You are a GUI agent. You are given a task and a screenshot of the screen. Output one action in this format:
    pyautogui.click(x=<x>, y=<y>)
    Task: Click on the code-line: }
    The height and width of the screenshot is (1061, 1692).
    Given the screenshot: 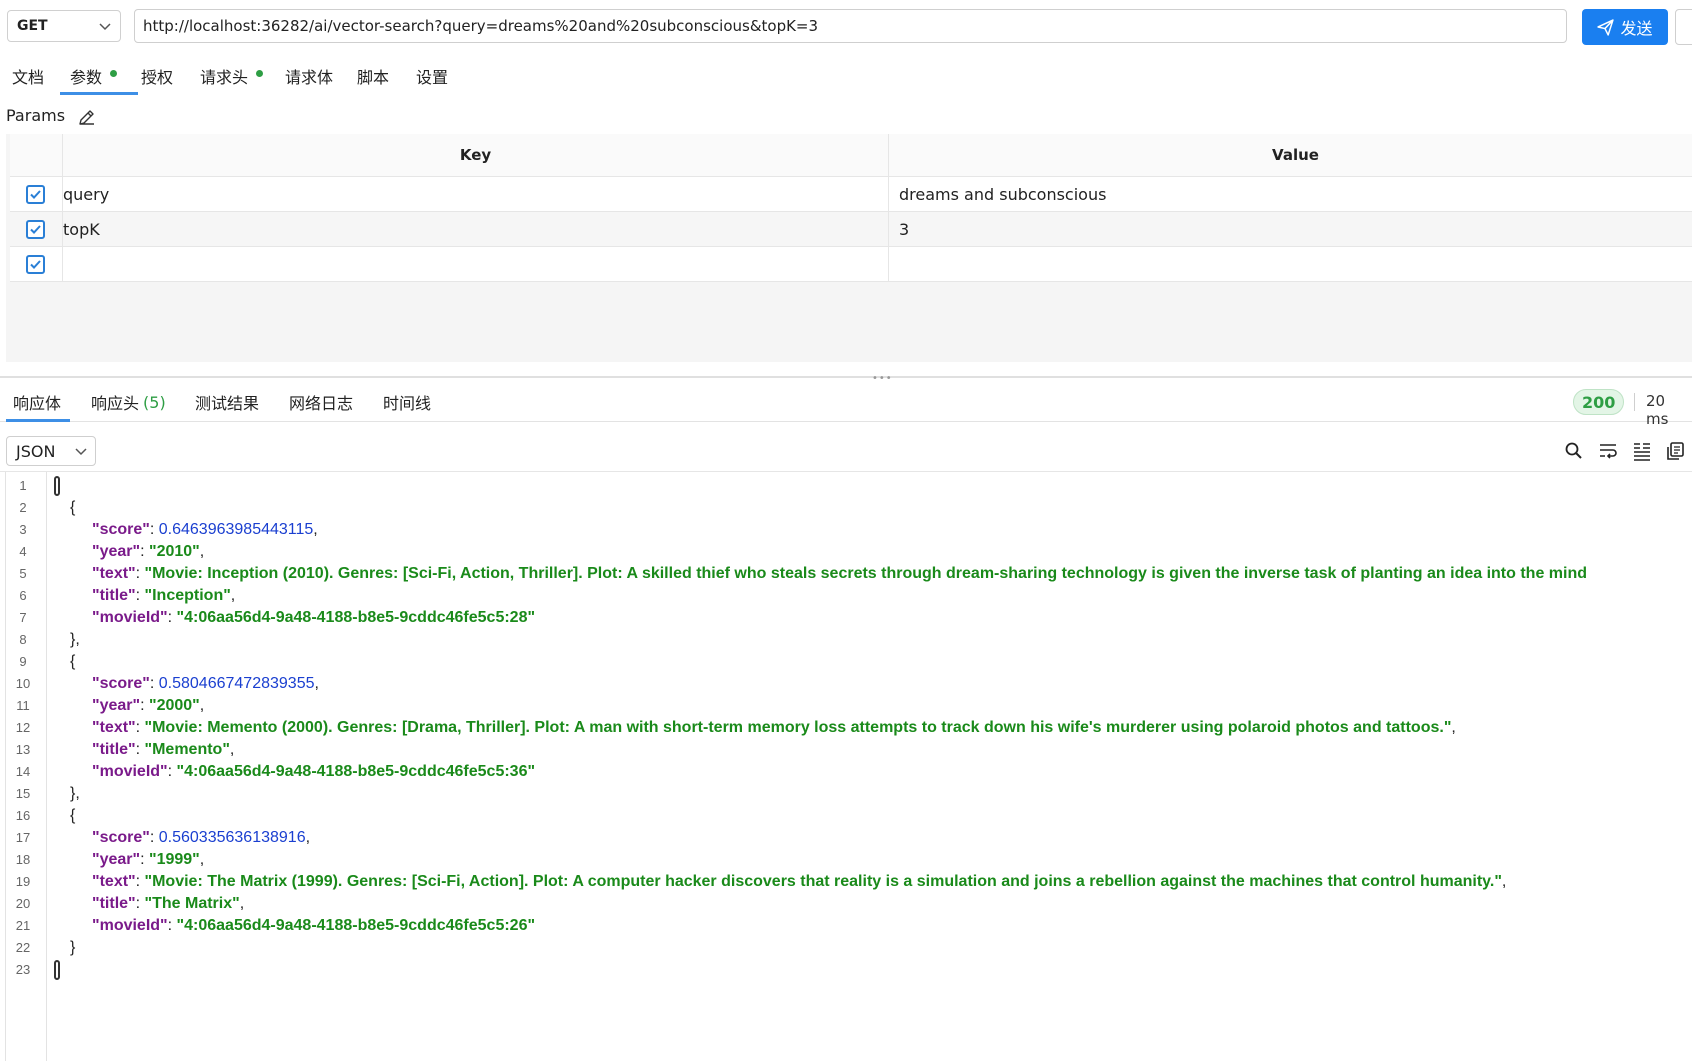 What is the action you would take?
    pyautogui.click(x=72, y=948)
    